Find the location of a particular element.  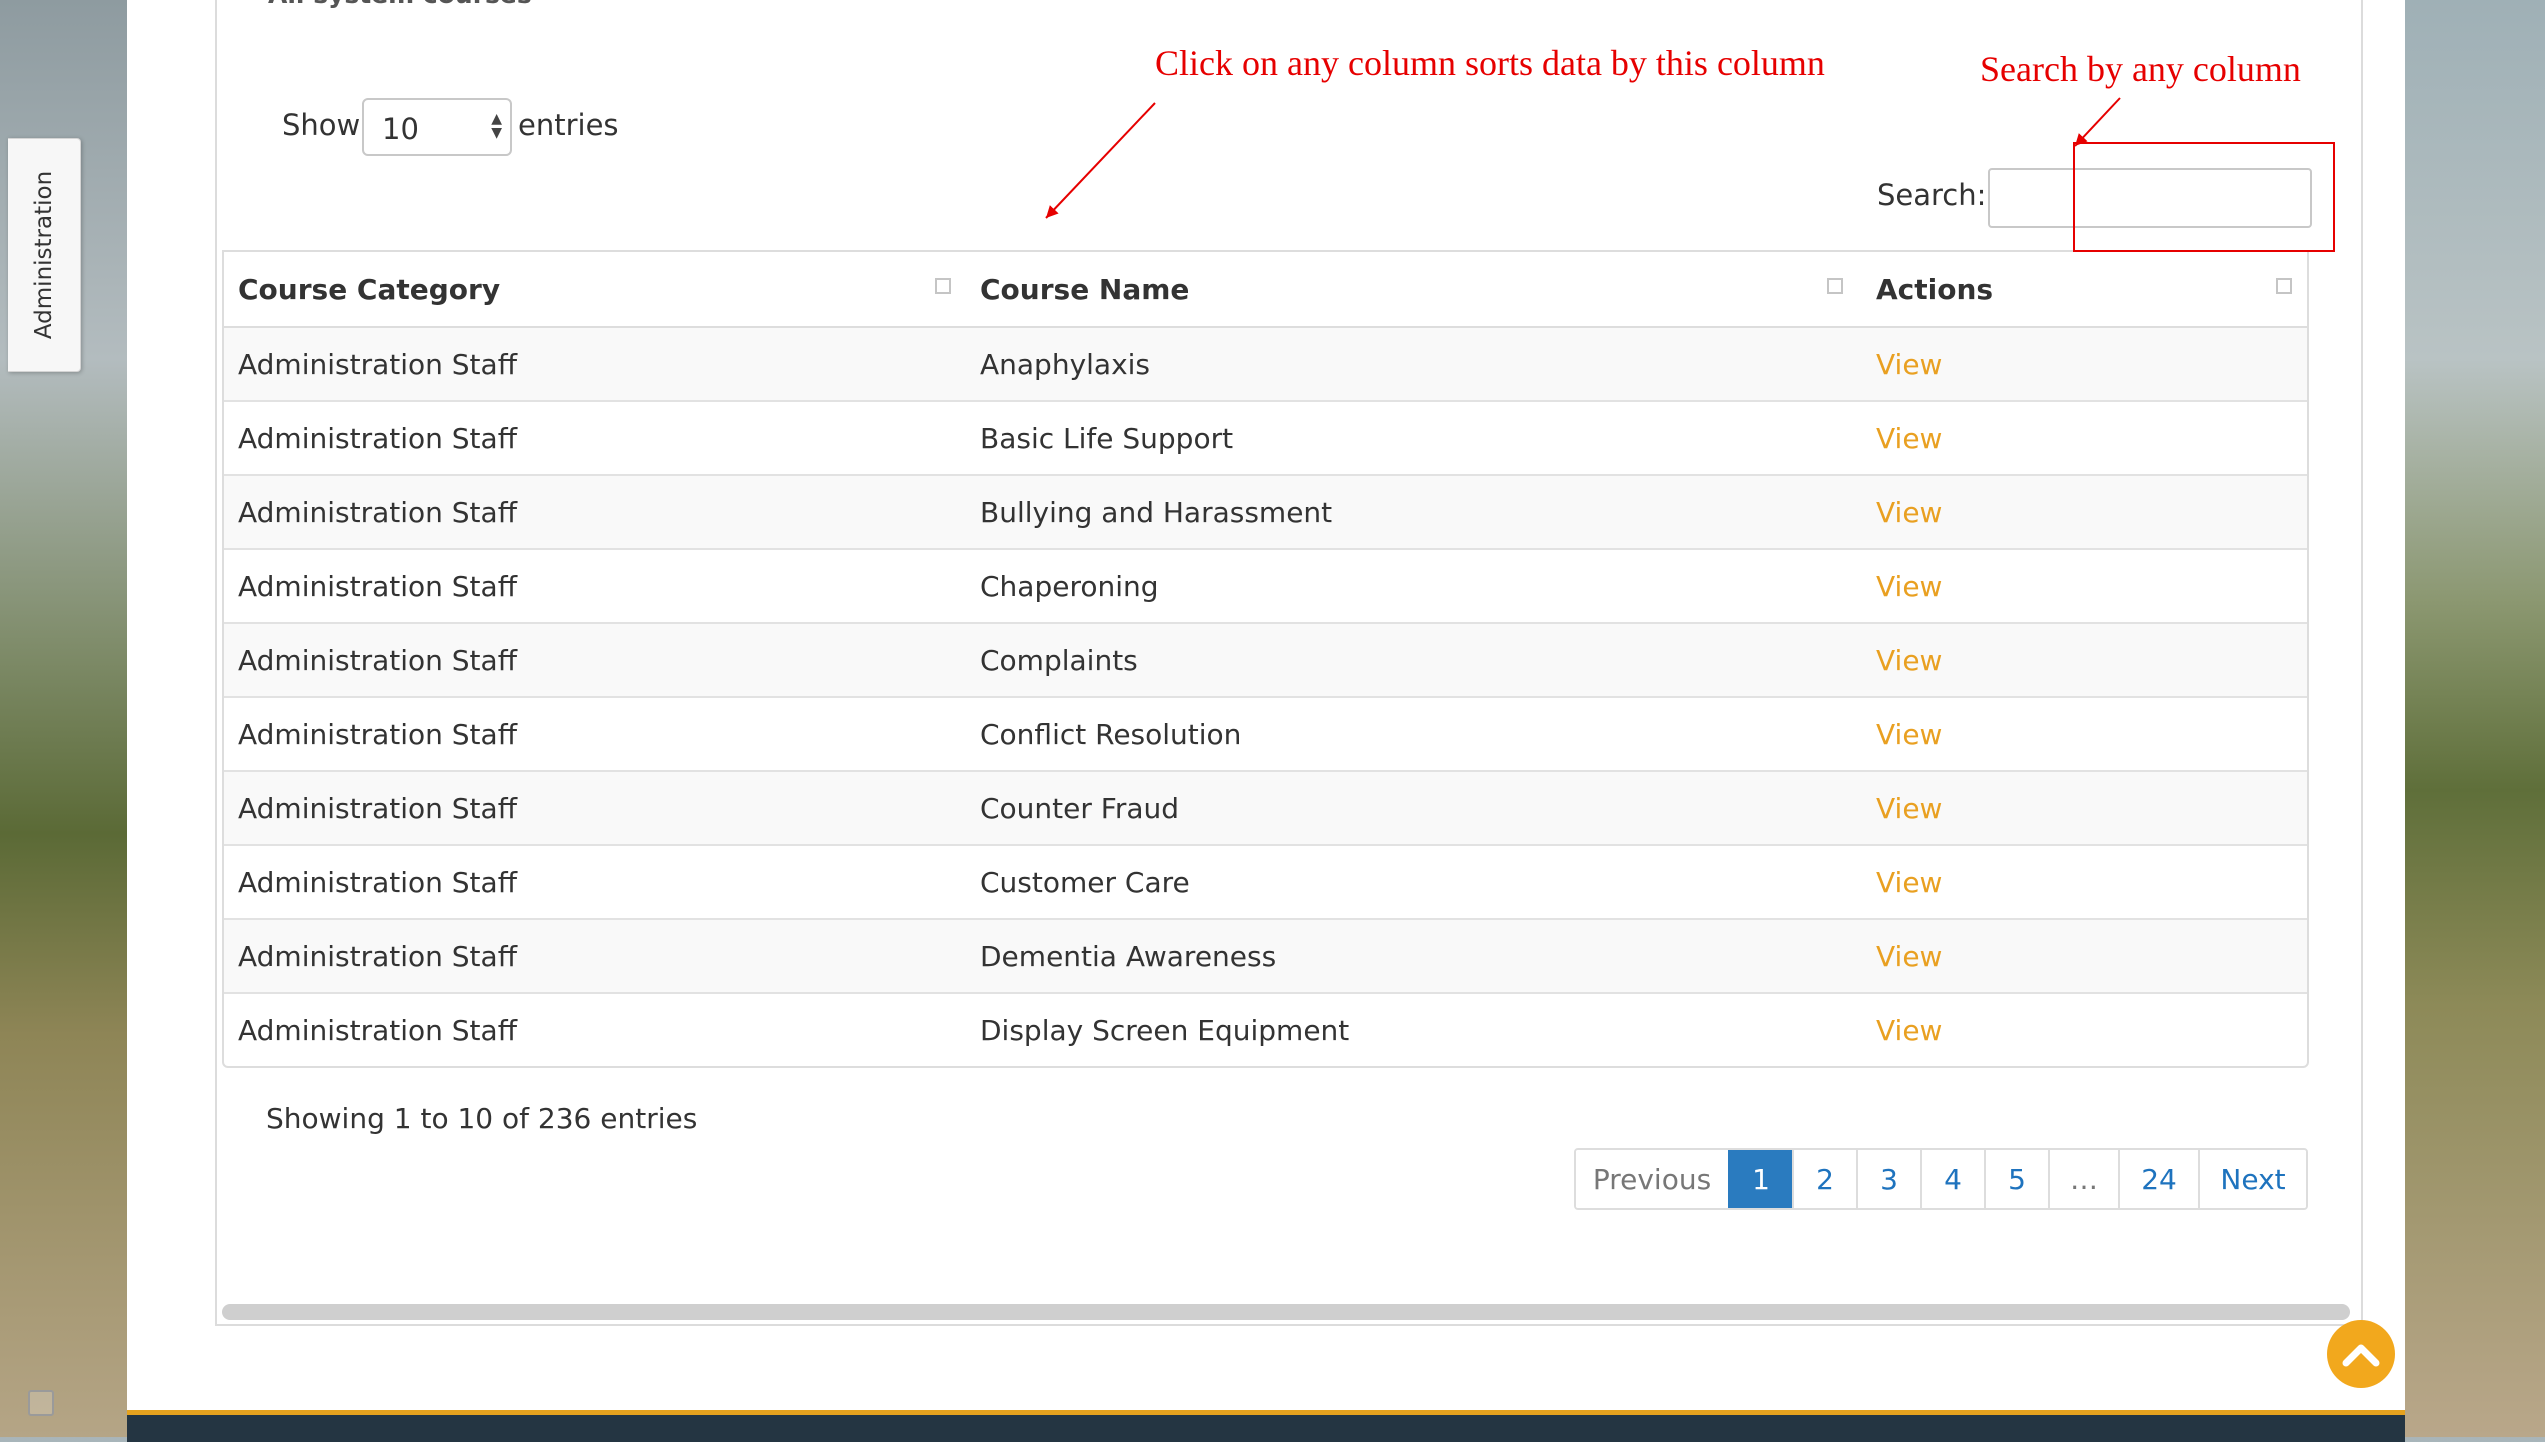

annotation-arrow-search is located at coordinates (2097, 122).